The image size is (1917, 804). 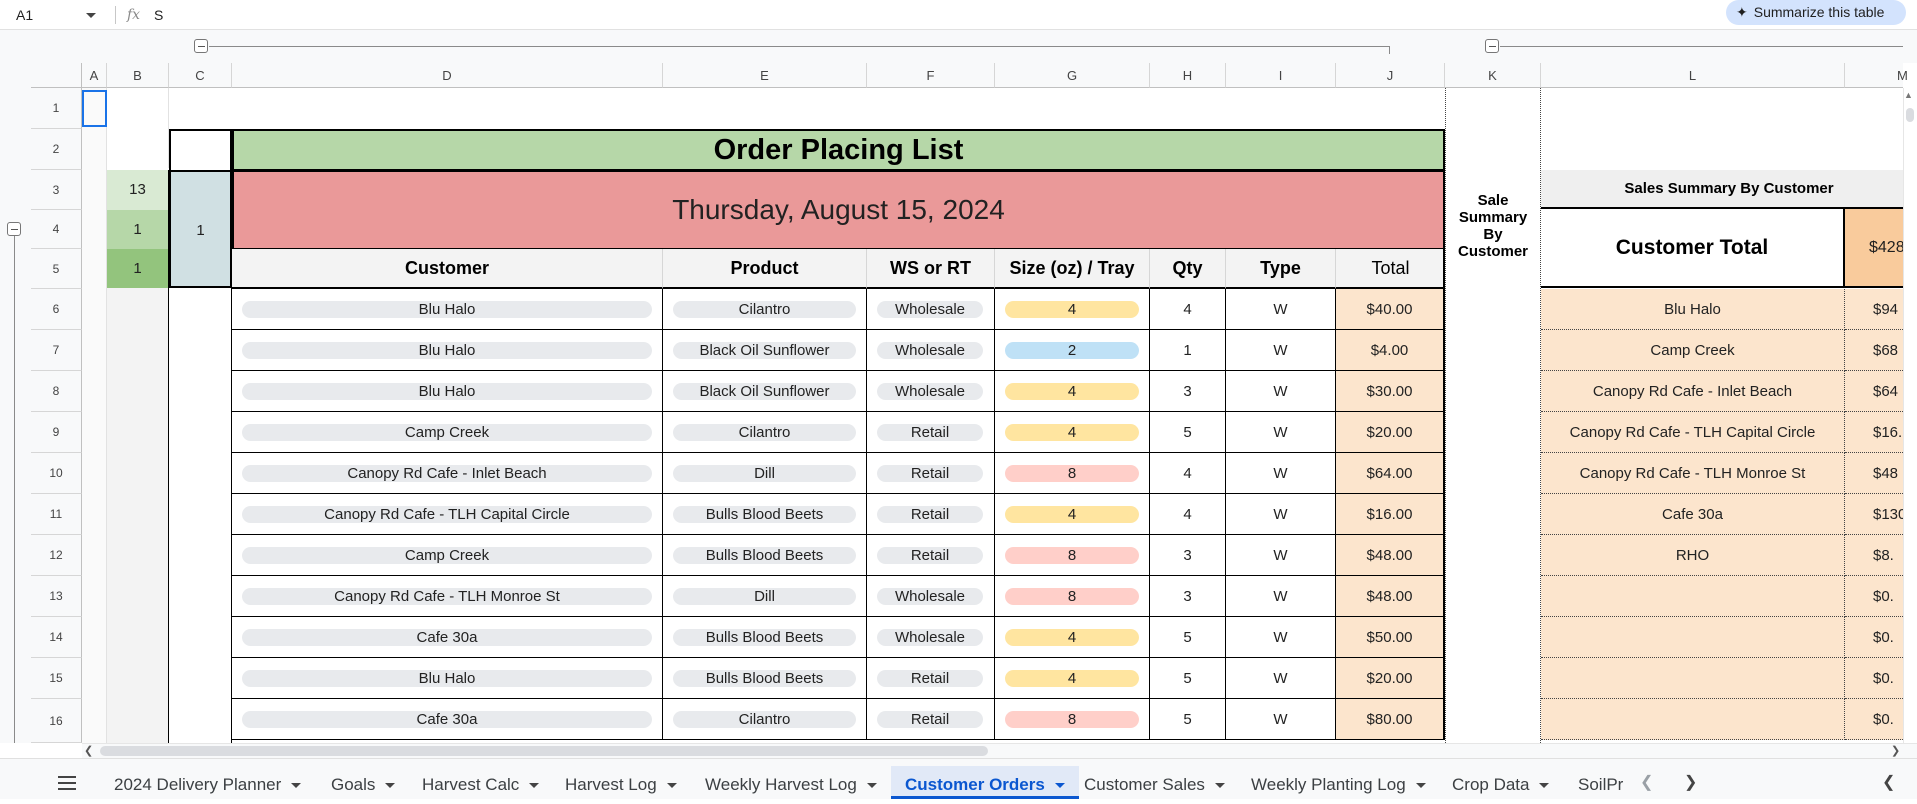 I want to click on cell-qty: 1, so click(x=1188, y=350).